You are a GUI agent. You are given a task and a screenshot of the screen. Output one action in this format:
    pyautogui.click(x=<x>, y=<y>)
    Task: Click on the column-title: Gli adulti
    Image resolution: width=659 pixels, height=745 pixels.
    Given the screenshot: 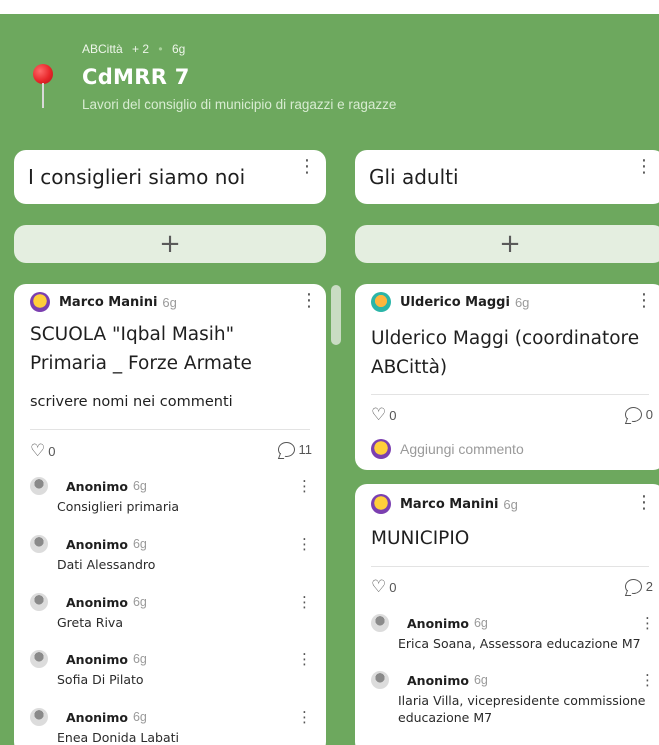 What is the action you would take?
    pyautogui.click(x=414, y=177)
    